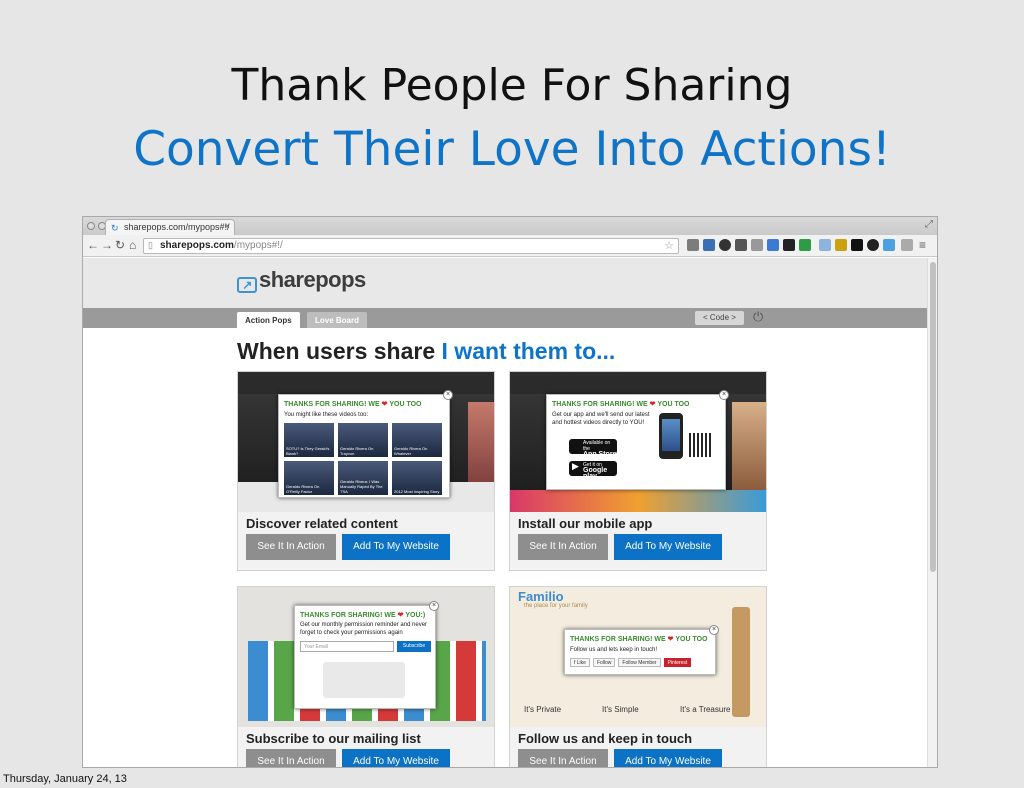  What do you see at coordinates (363, 440) in the screenshot?
I see `video-thumbnail: Geraldo Rivera On Trayvon` at bounding box center [363, 440].